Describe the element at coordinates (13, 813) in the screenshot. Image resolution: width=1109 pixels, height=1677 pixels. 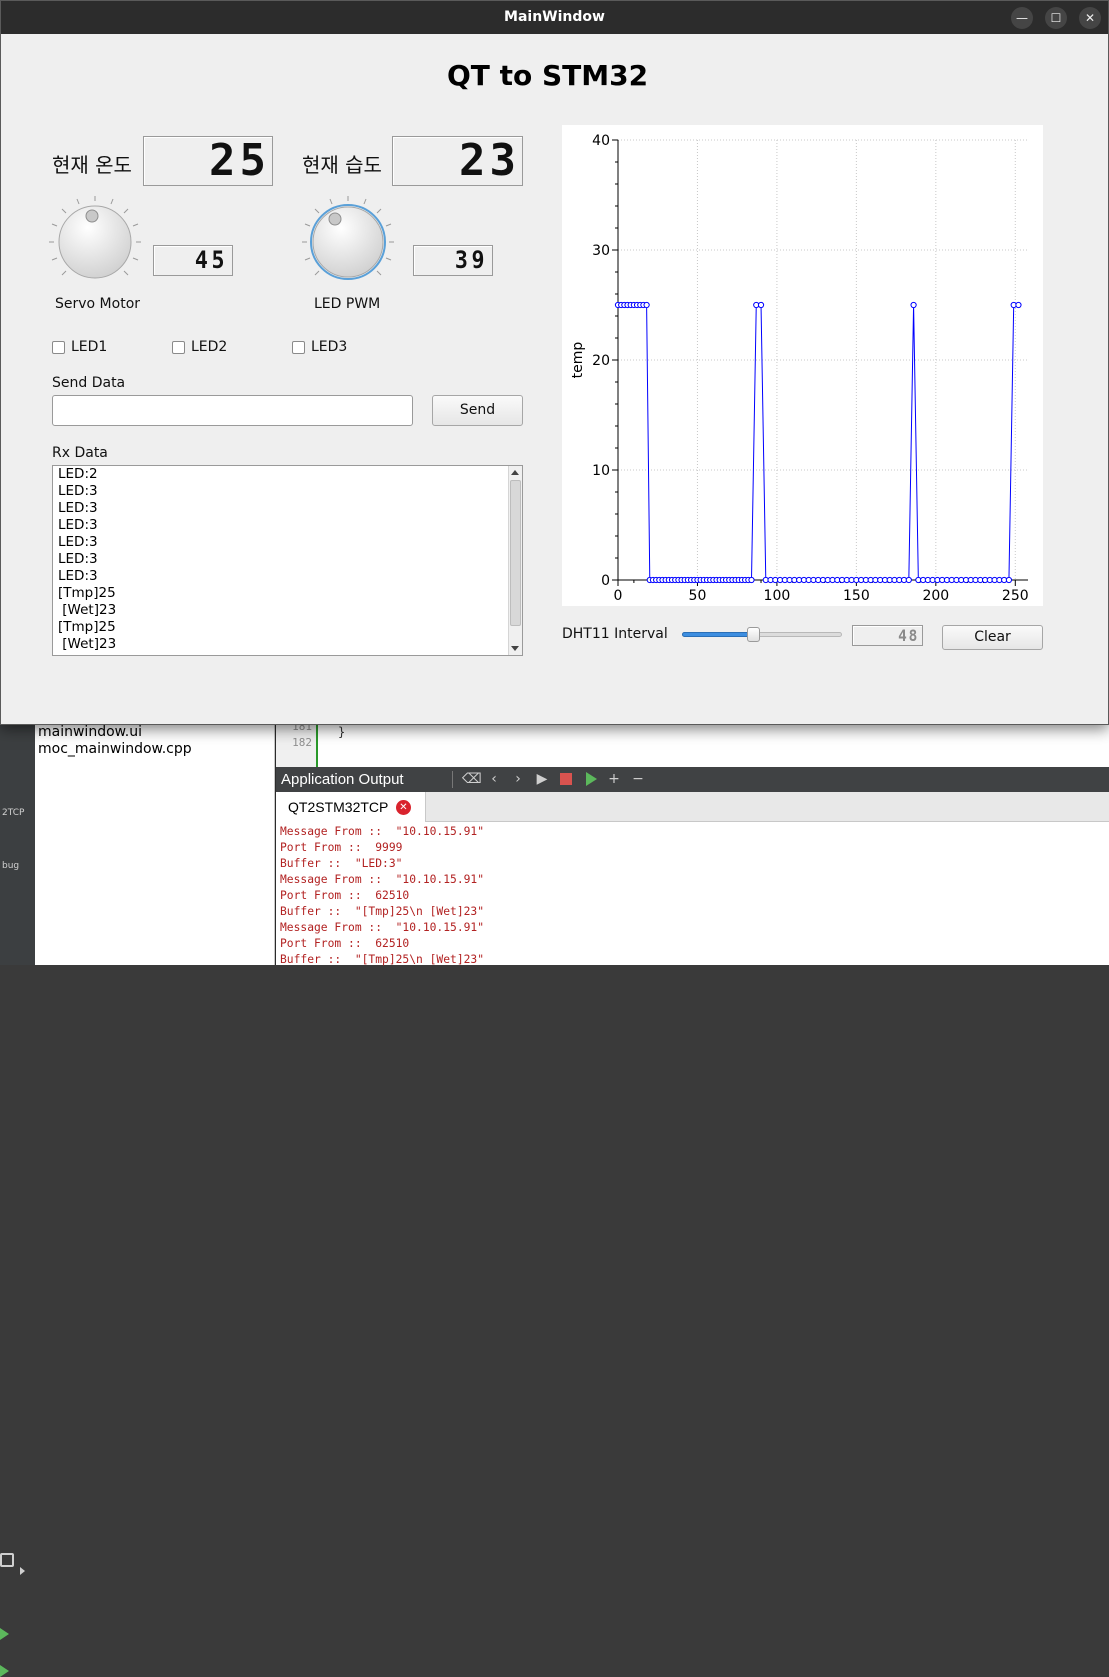
I see `rail-project-label: 2TCP` at that location.